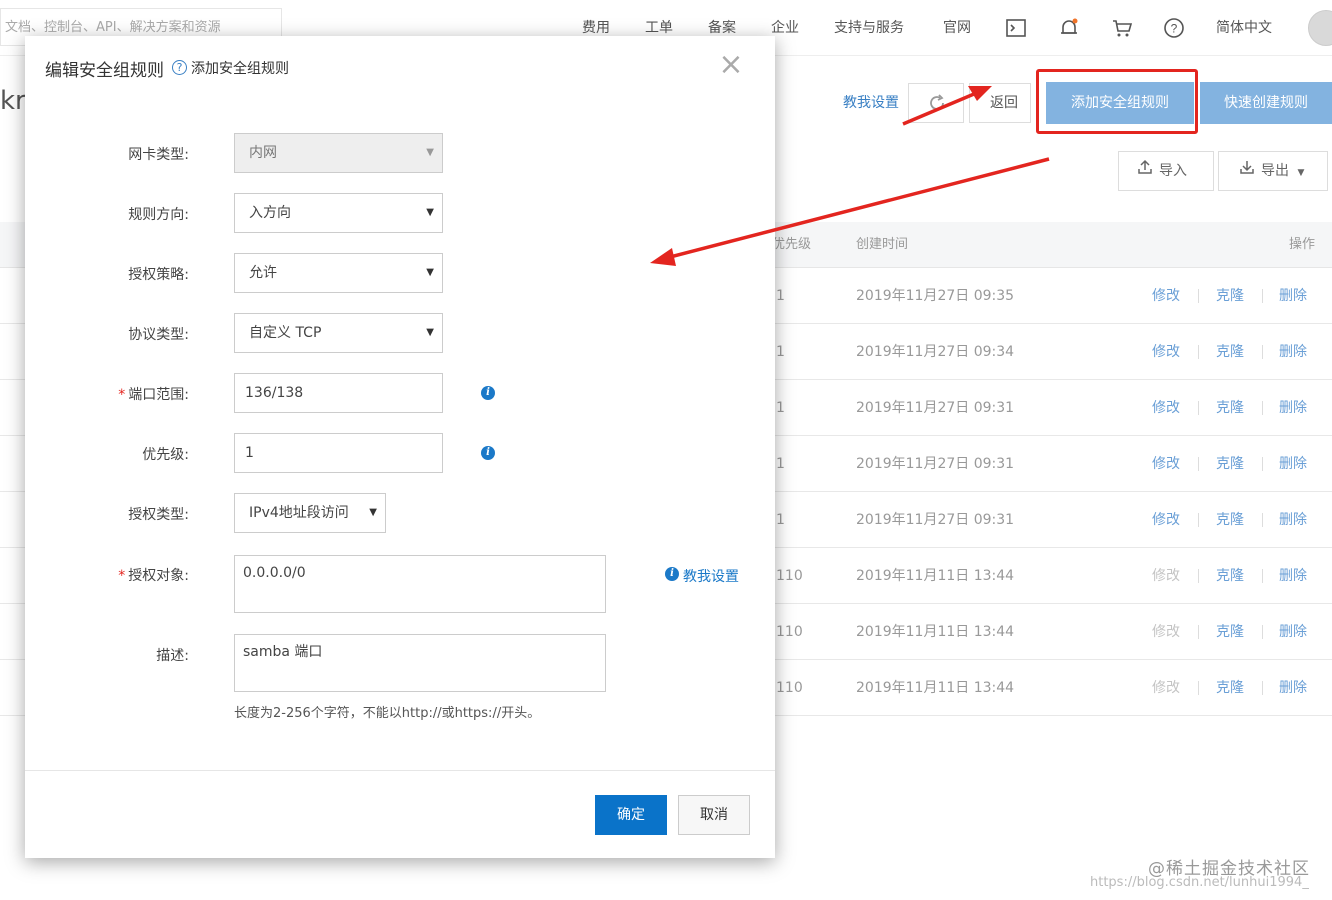  Describe the element at coordinates (263, 273) in the screenshot. I see `policy-value: 允许` at that location.